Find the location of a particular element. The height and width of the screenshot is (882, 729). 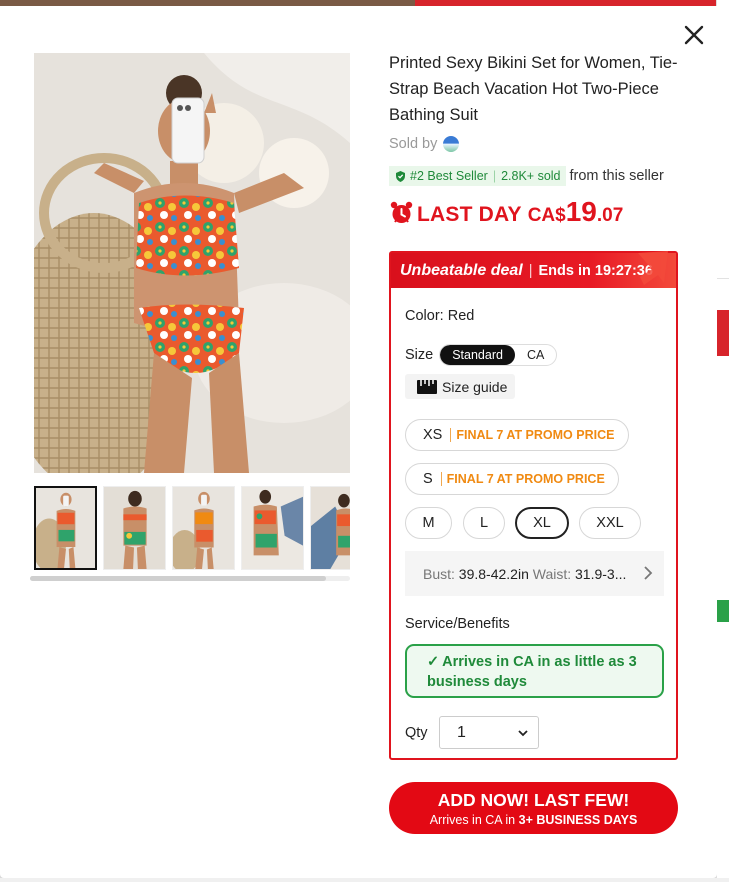

cta-sub-label: Arrives in CA in 3+ BUSINESS DAYS is located at coordinates (533, 820).